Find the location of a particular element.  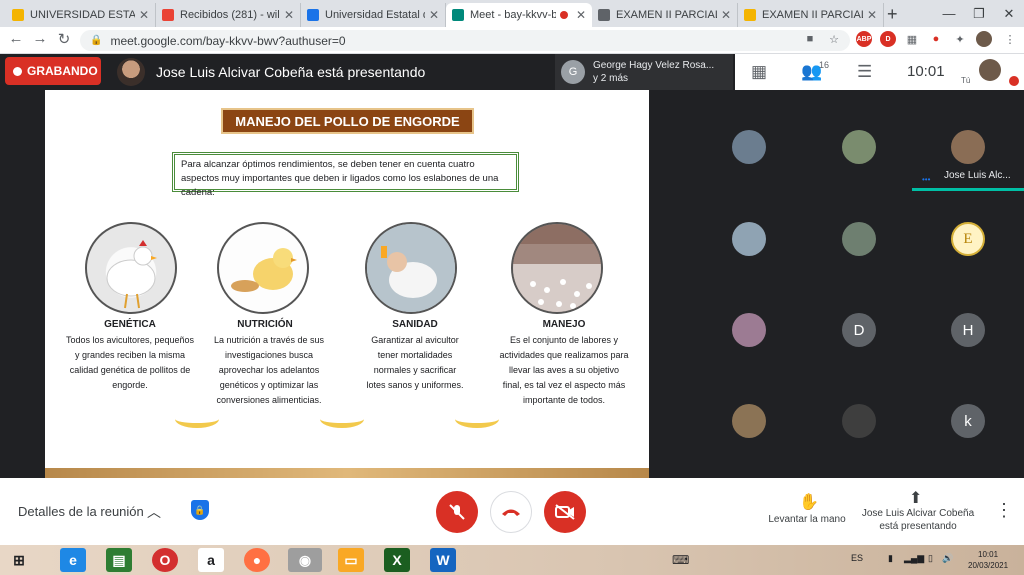

slide-title: MANEJO DEL POLLO DE ENGORDE is located at coordinates (347, 121).